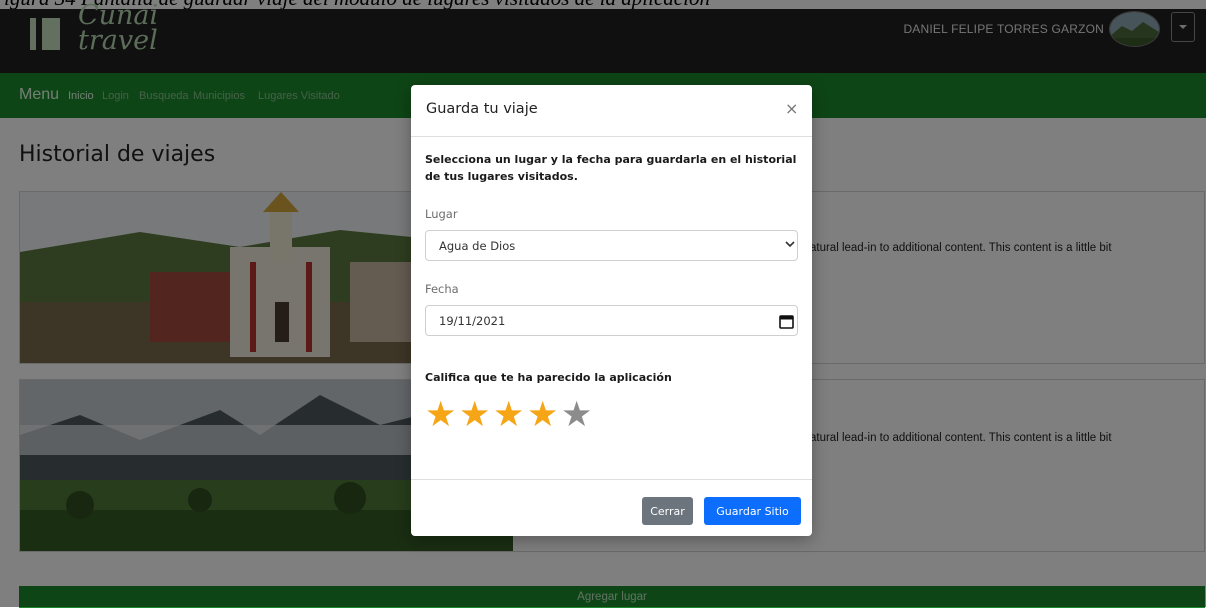  Describe the element at coordinates (442, 289) in the screenshot. I see `date-label: Fecha` at that location.